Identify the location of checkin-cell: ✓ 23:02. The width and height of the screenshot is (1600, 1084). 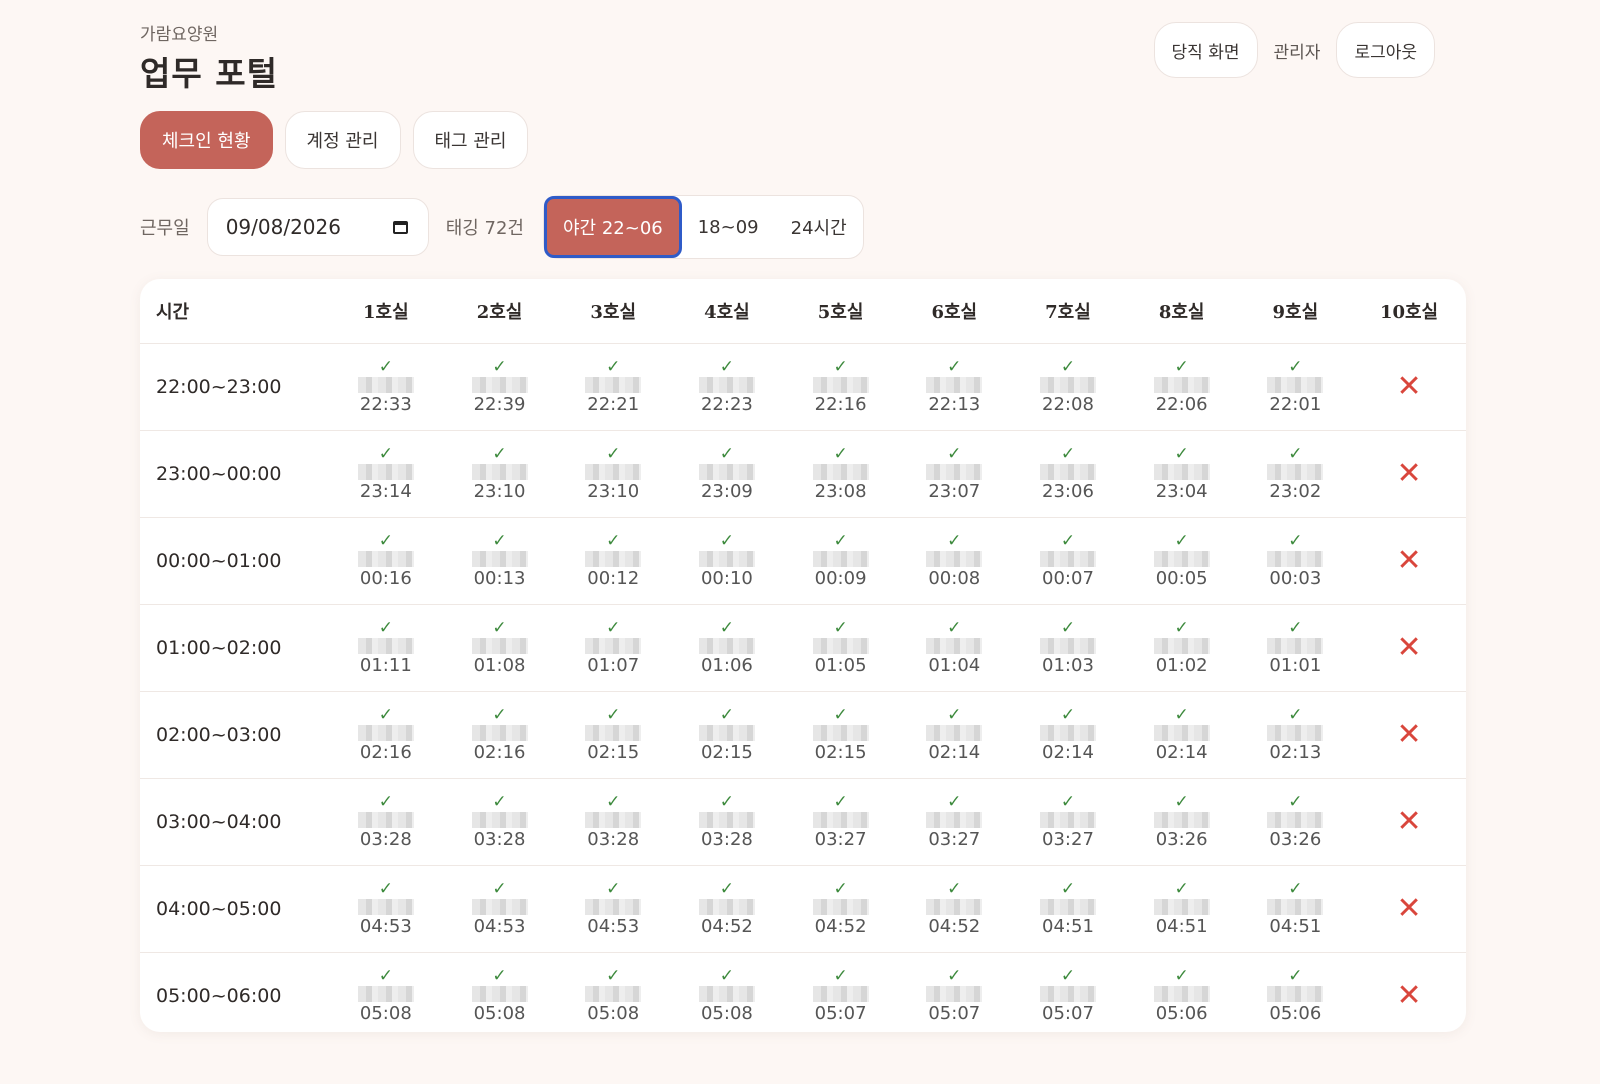
(1296, 474).